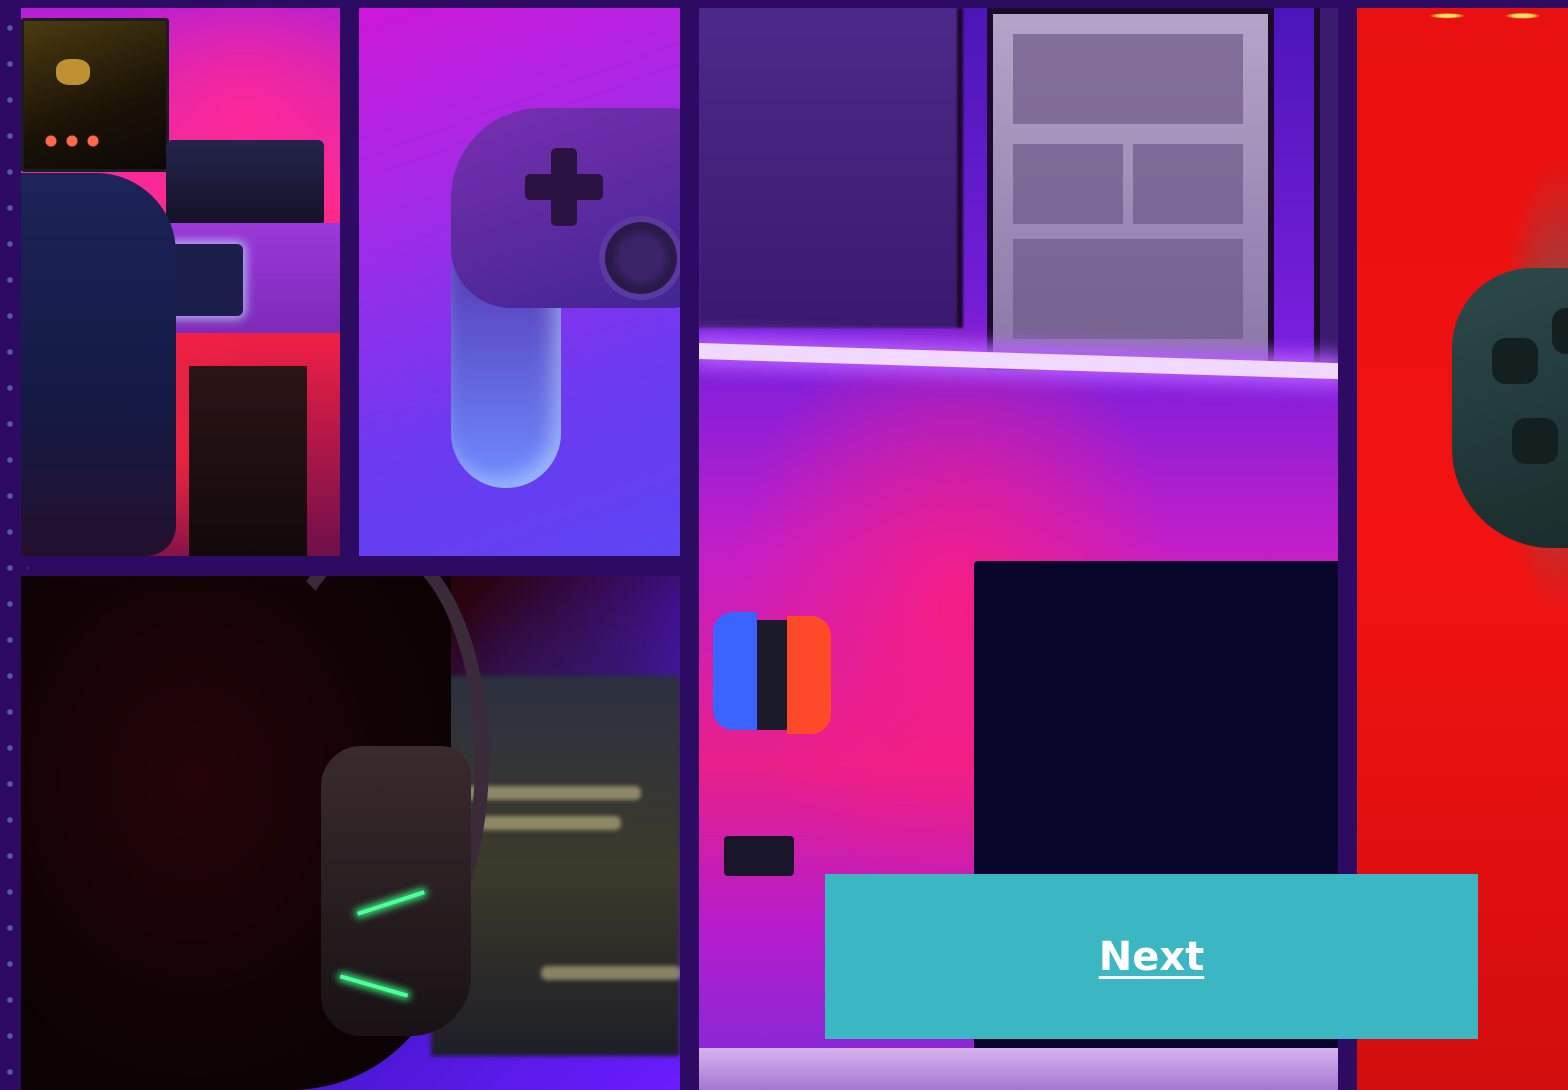 The width and height of the screenshot is (1568, 1090). I want to click on next-button-label: Next, so click(1151, 956).